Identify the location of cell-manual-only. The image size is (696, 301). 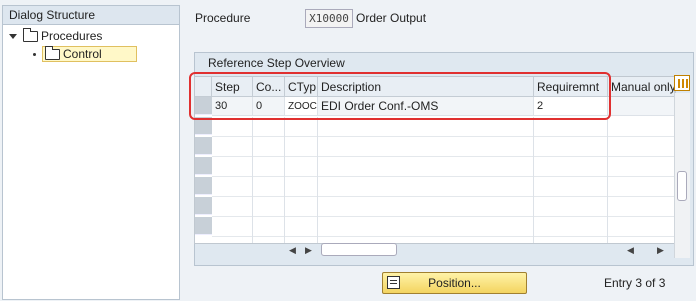
(641, 106).